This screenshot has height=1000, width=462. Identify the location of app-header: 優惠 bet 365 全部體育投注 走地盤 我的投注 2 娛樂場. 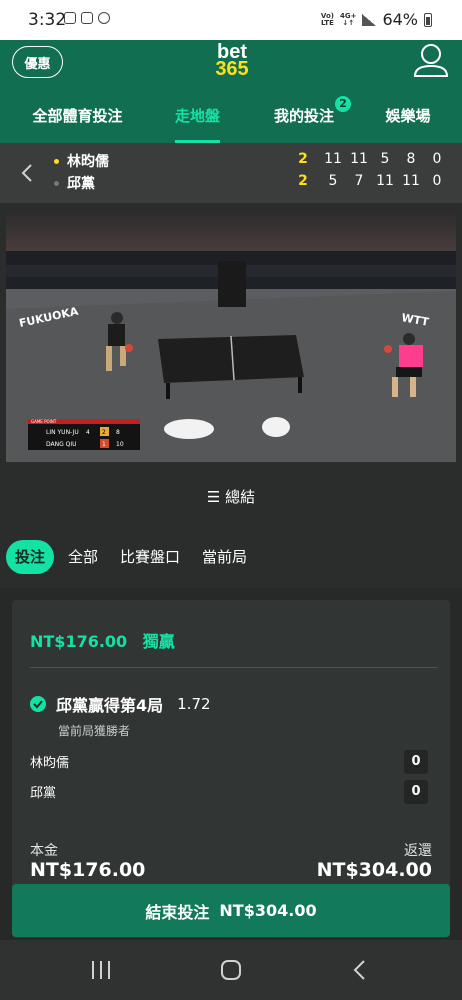
(231, 91).